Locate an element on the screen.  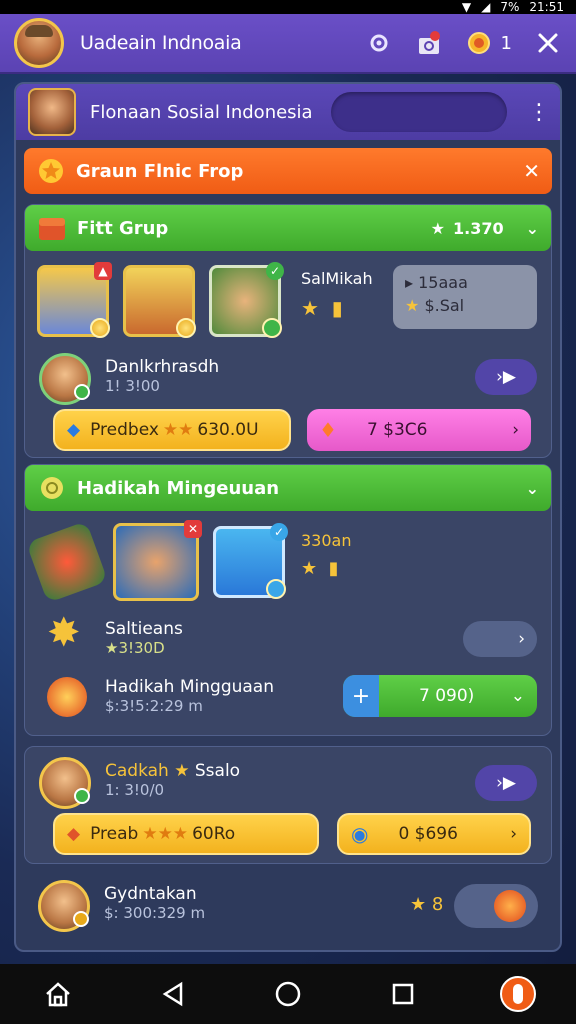
reward-pill-value: 0 $696 is located at coordinates (428, 834).